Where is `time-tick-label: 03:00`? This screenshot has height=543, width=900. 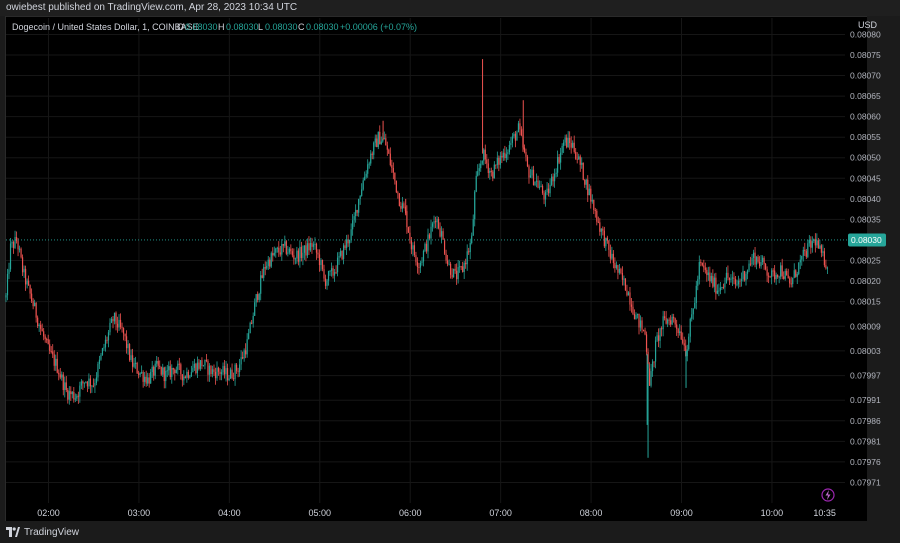 time-tick-label: 03:00 is located at coordinates (139, 513).